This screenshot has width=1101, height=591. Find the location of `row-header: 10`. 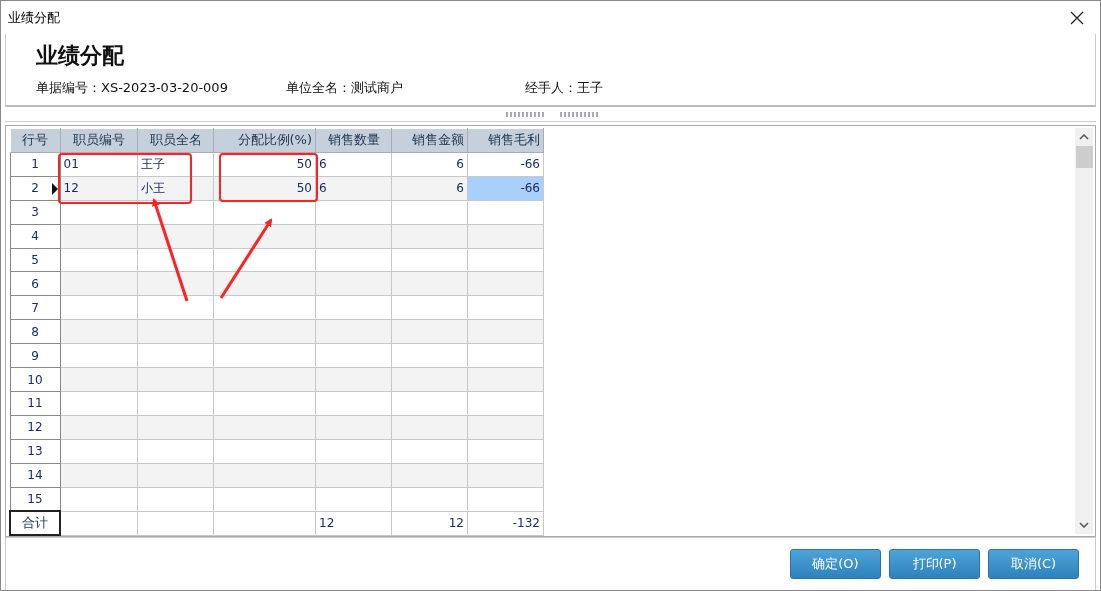

row-header: 10 is located at coordinates (35, 379).